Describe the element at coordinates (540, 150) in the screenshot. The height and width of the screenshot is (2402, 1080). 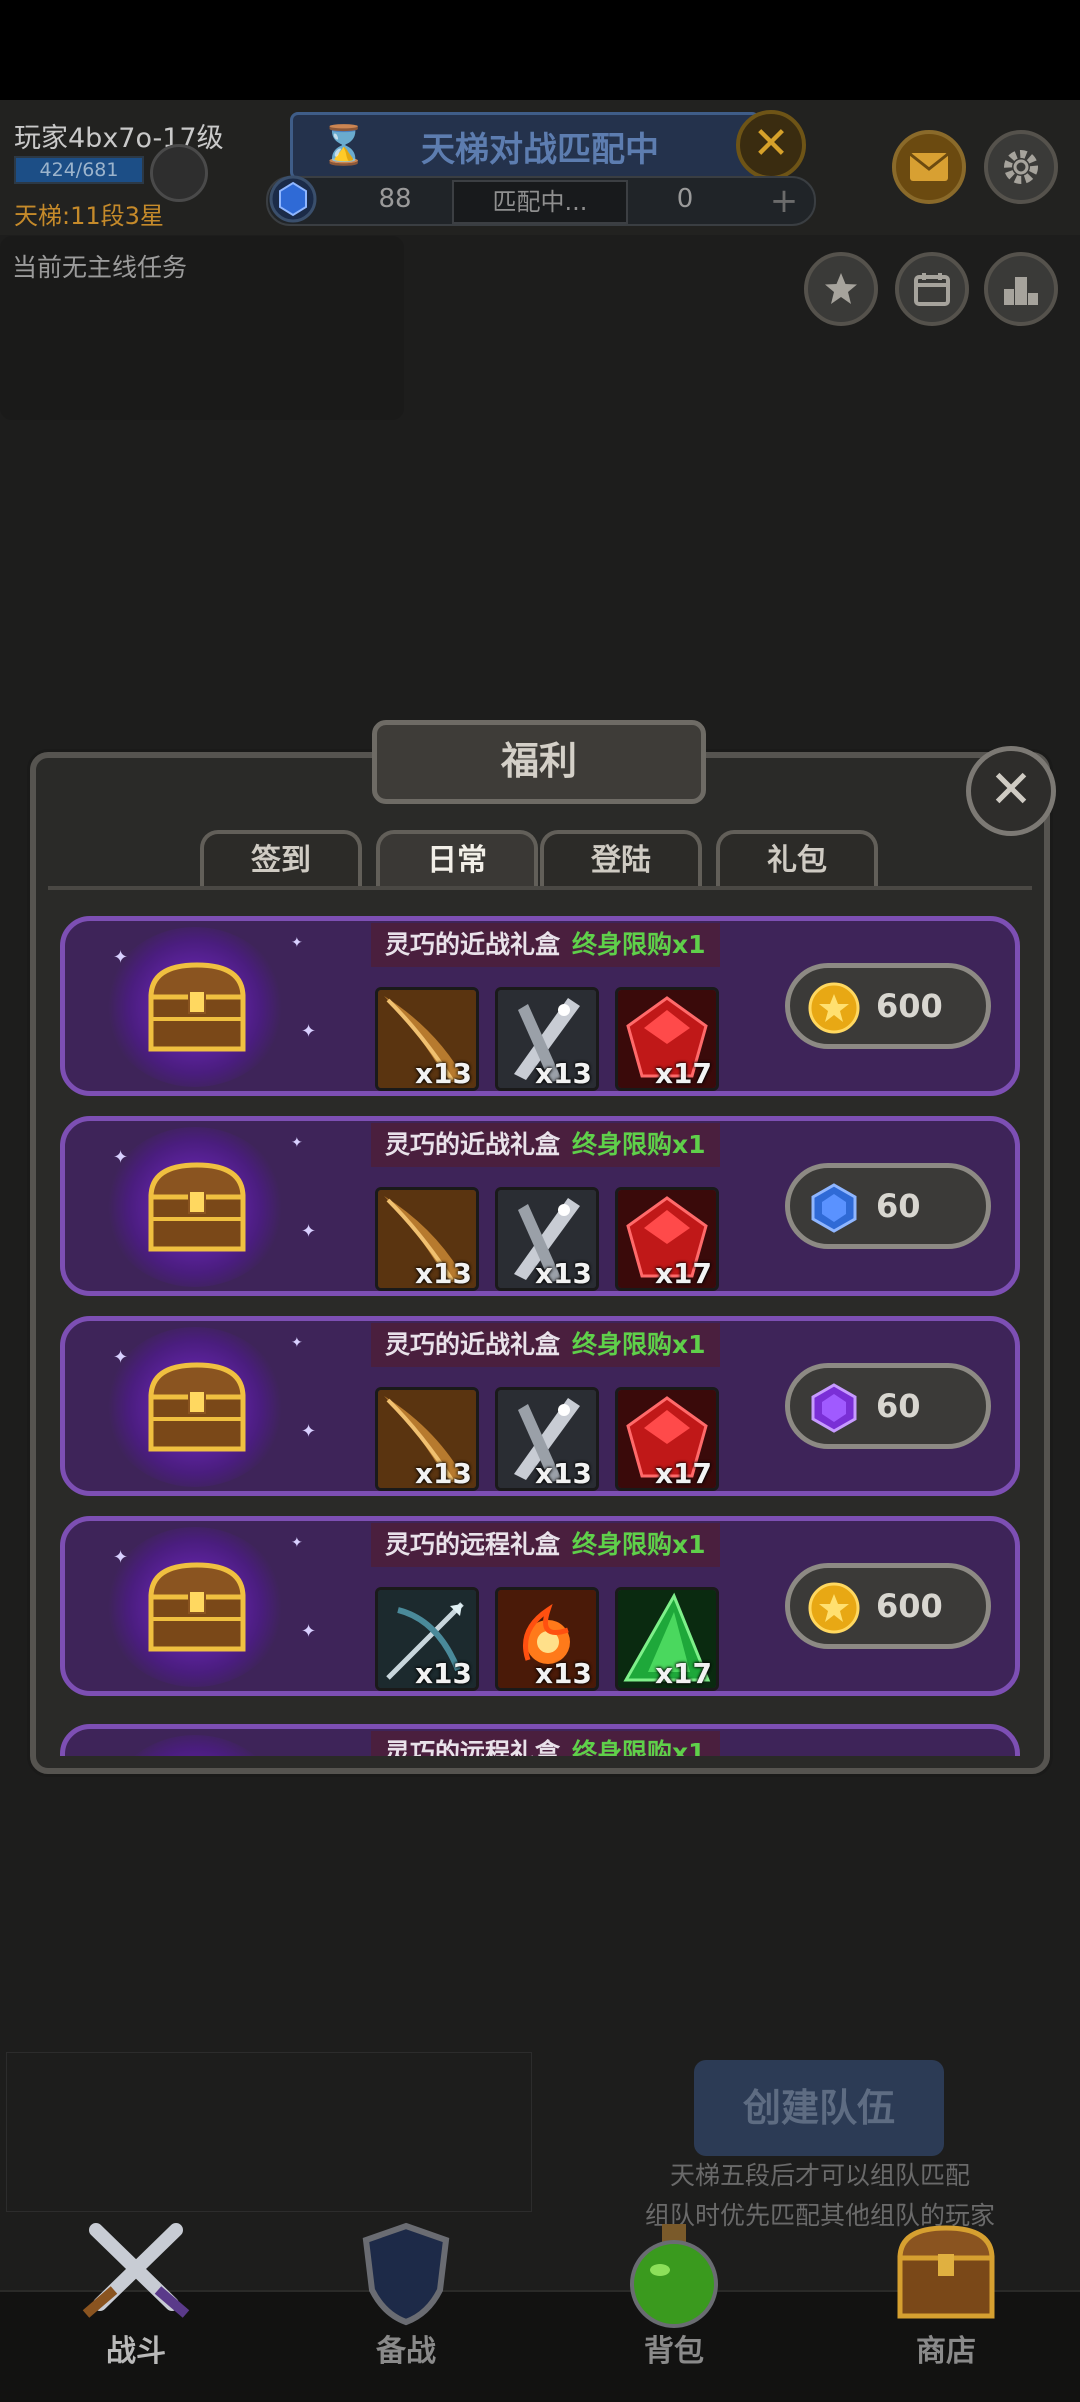
I see `match-title: 天梯对战匹配中` at that location.